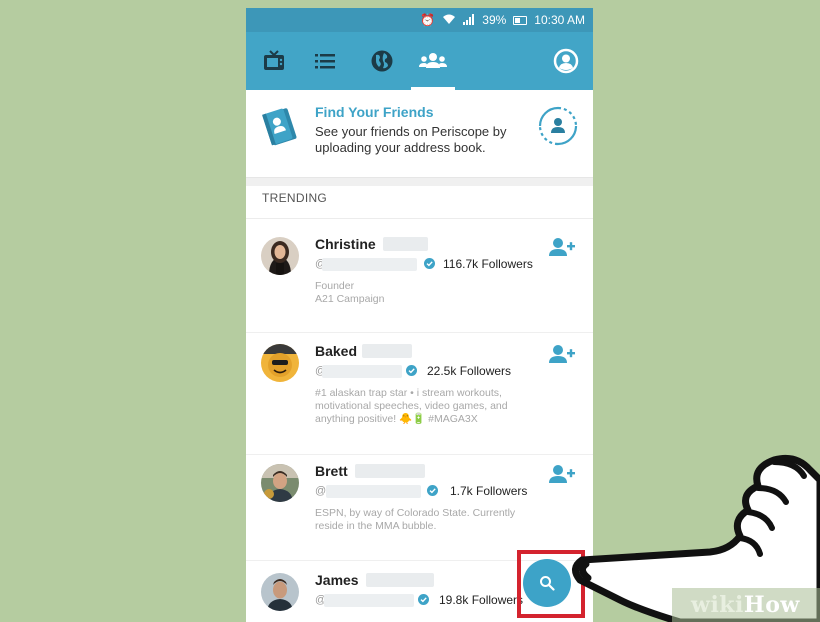 The width and height of the screenshot is (820, 622). Describe the element at coordinates (717, 605) in the screenshot. I see `watermark-wiki: wiki` at that location.